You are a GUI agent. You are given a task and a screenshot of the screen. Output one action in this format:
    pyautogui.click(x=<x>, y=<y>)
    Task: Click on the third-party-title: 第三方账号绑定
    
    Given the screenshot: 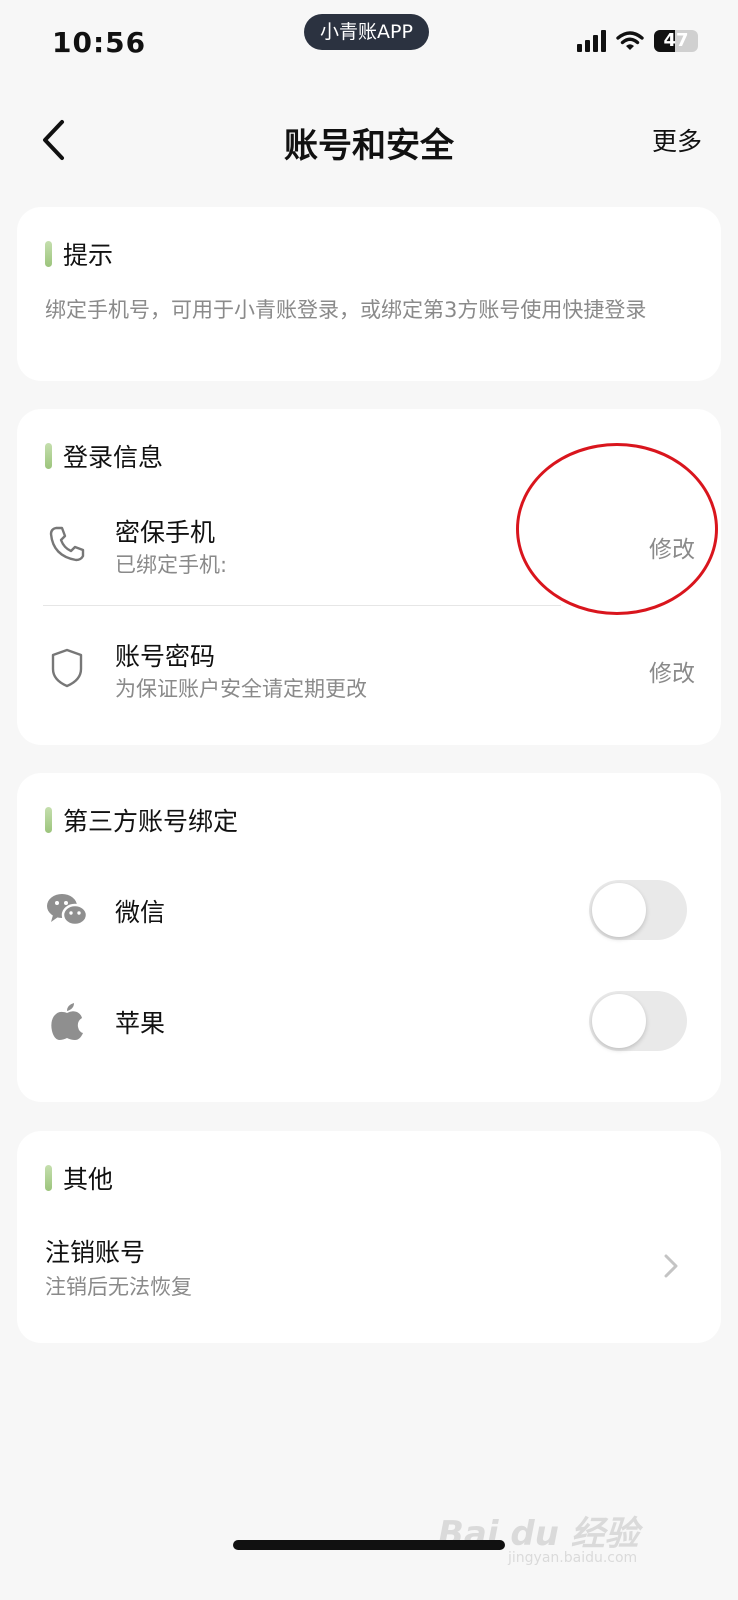 What is the action you would take?
    pyautogui.click(x=151, y=821)
    